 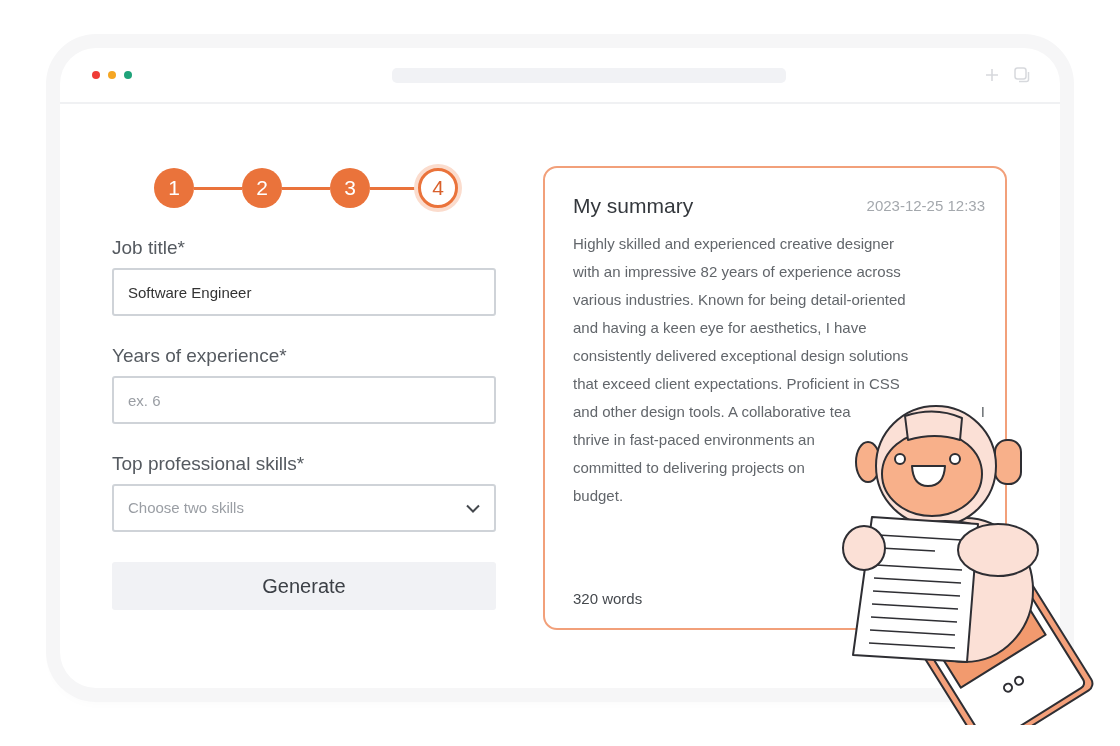 What do you see at coordinates (736, 383) in the screenshot?
I see `summary-line: that exceed client expectations. Proficient in CSS` at bounding box center [736, 383].